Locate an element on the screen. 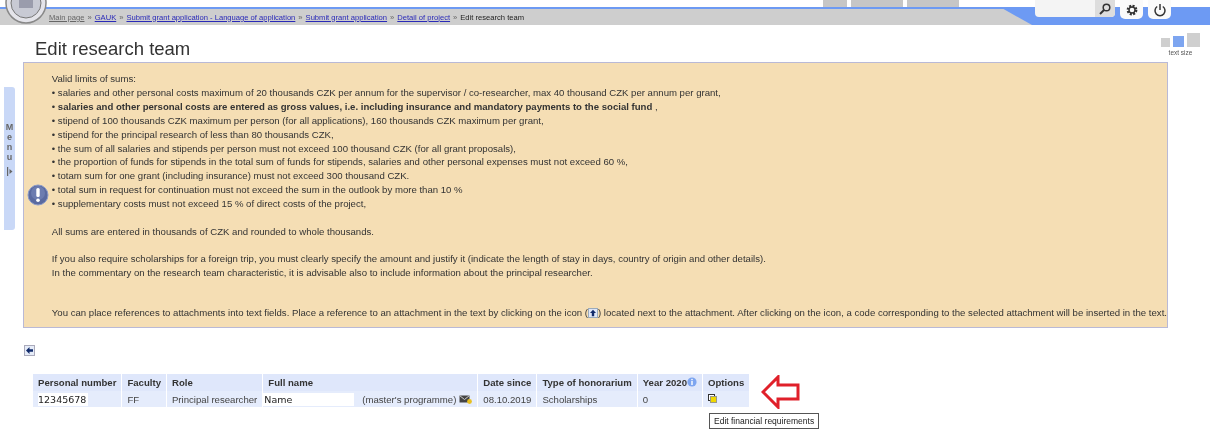  table-cell: 0 is located at coordinates (670, 399).